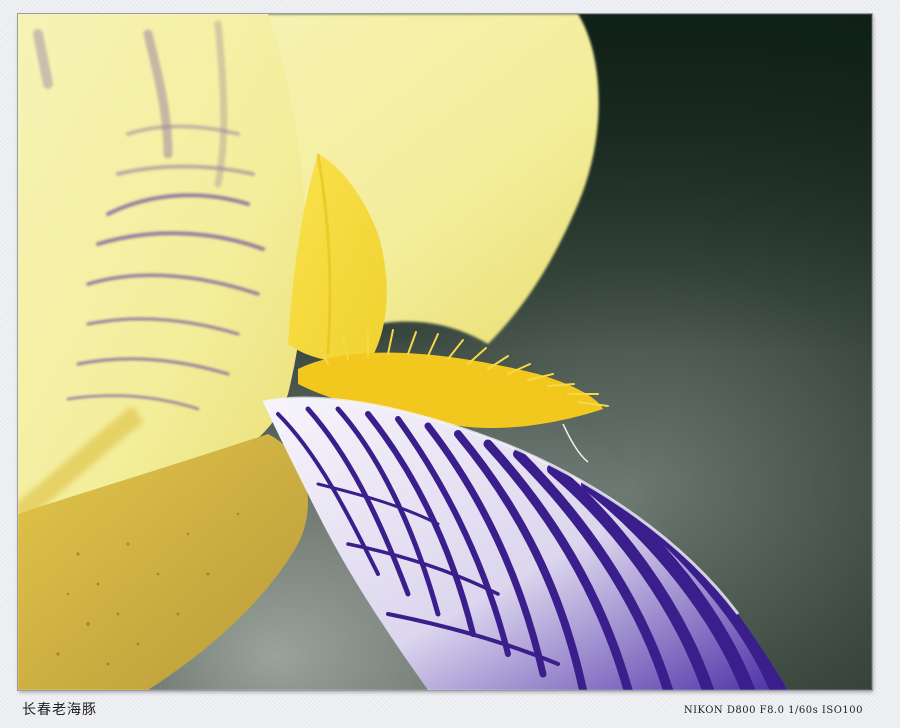 The image size is (900, 728). Describe the element at coordinates (773, 710) in the screenshot. I see `exif-caption: NIKON D800 F8.0 1/60s ISO100` at that location.